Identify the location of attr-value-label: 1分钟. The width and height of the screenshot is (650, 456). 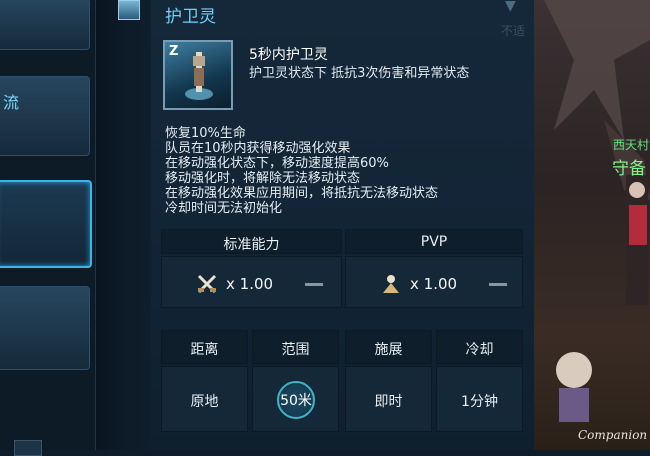
(479, 402).